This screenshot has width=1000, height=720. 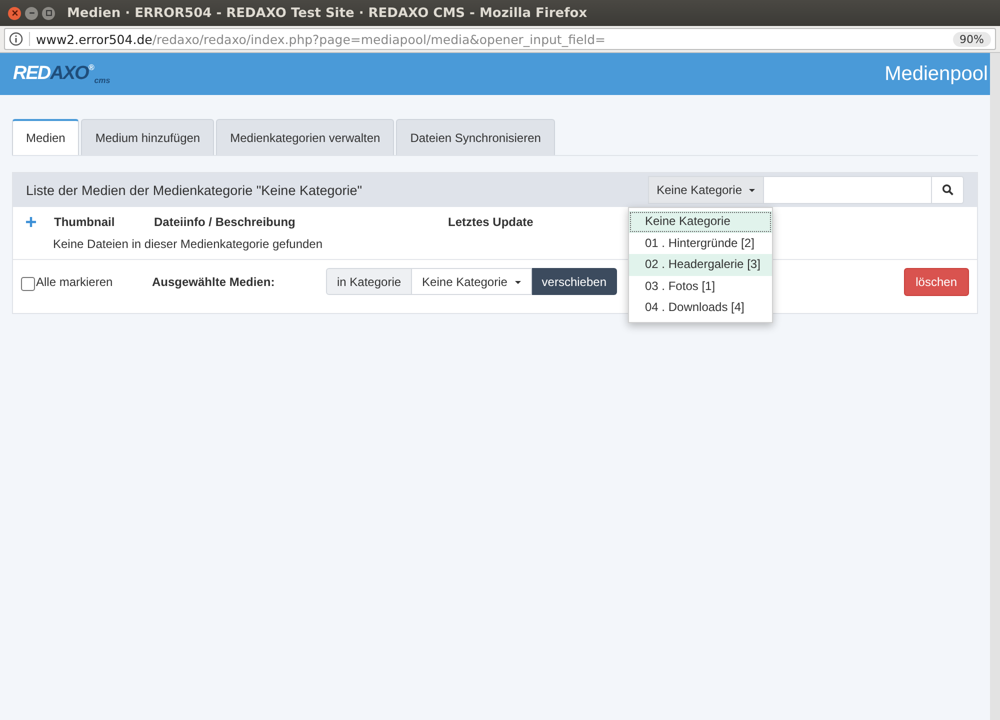 What do you see at coordinates (936, 74) in the screenshot?
I see `page-title: Medienpool` at bounding box center [936, 74].